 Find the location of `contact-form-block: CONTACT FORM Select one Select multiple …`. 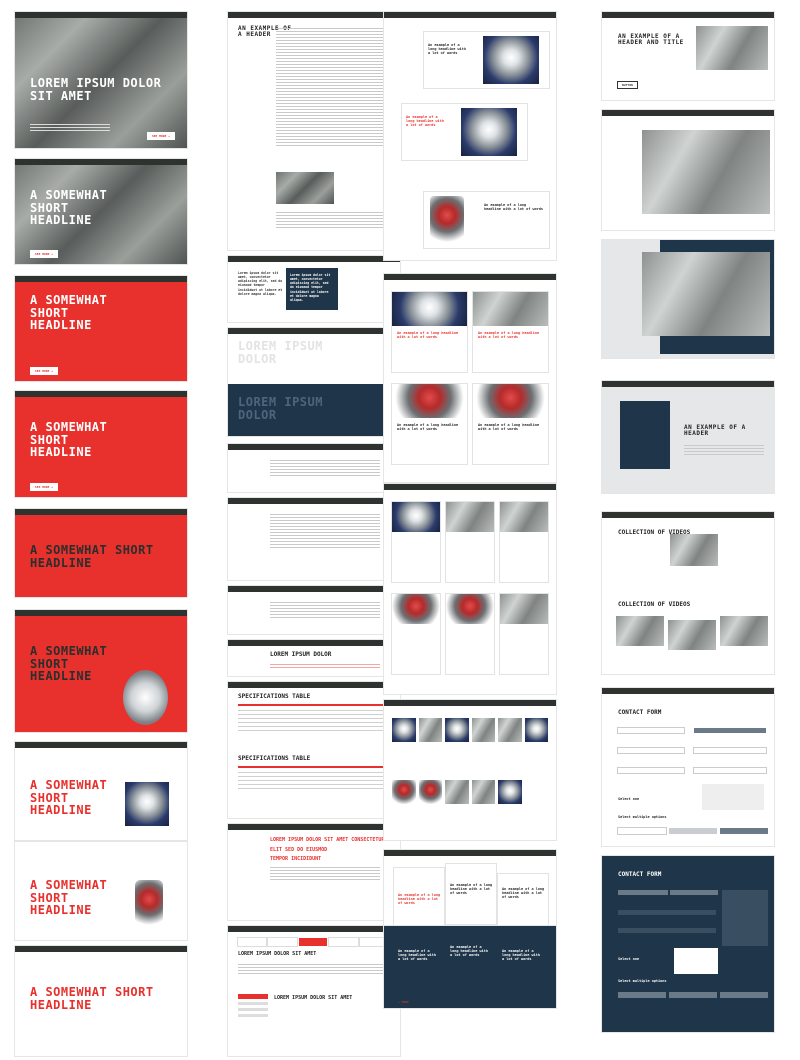

contact-form-block: CONTACT FORM Select one Select multiple … is located at coordinates (688, 767).